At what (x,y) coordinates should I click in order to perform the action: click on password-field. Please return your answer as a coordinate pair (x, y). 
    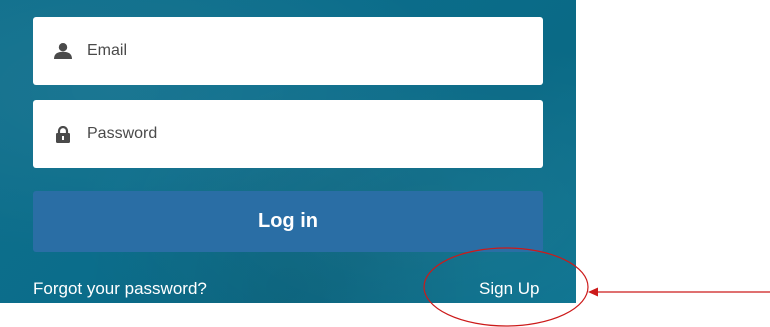
    Looking at the image, I should click on (288, 134).